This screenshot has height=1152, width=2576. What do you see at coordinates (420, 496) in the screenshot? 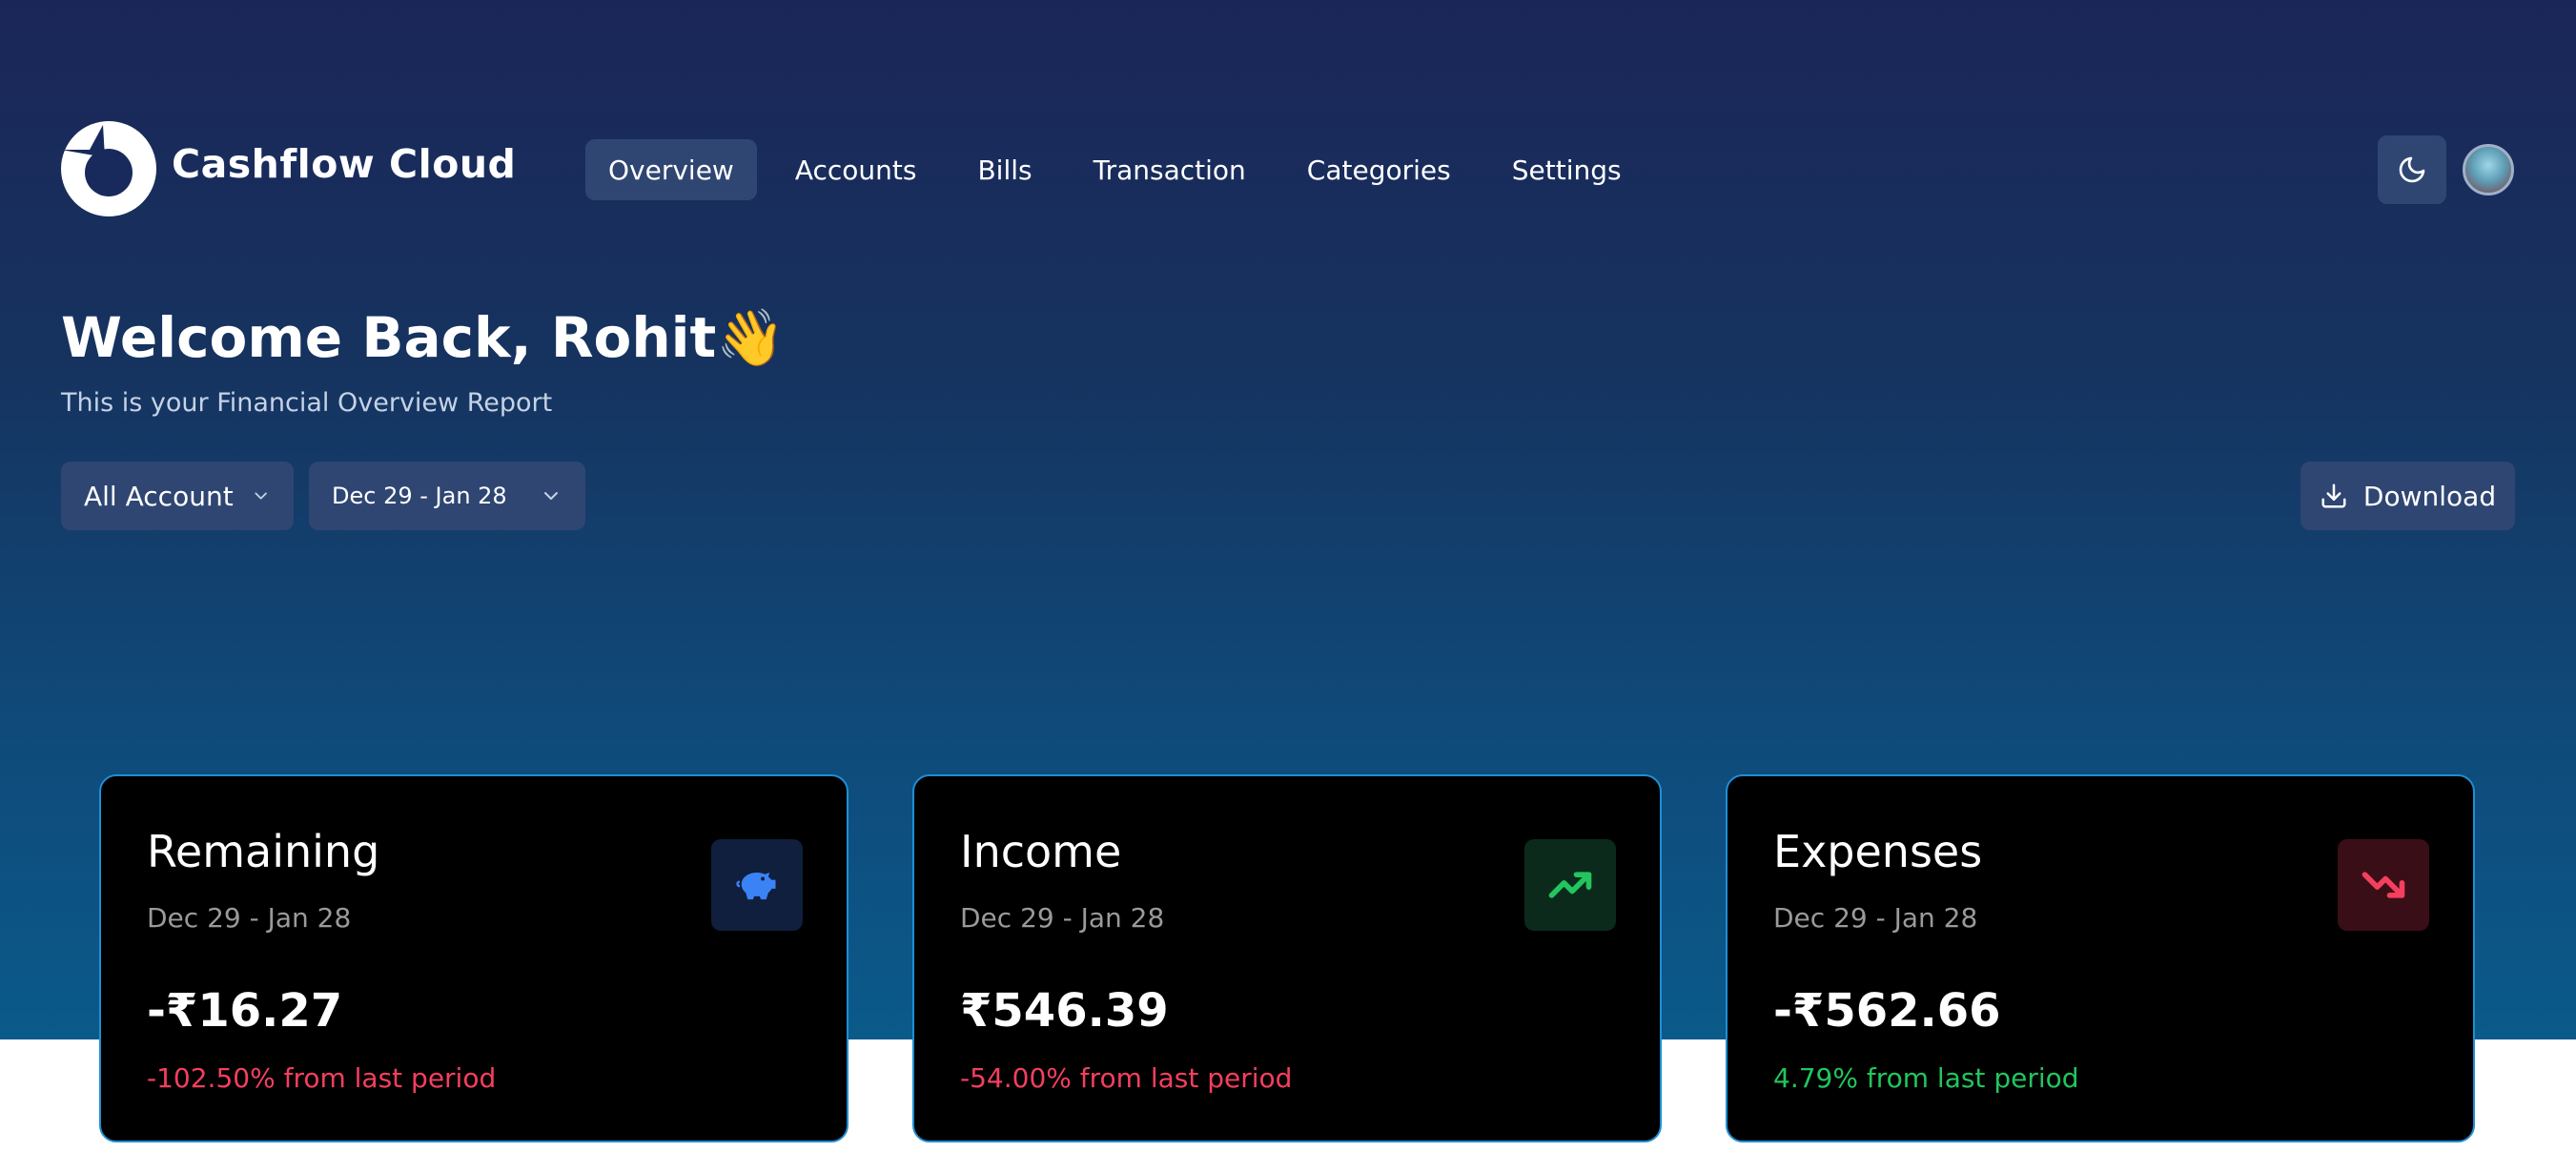
I see `date-range-value: Dec 29 - Jan 28` at bounding box center [420, 496].